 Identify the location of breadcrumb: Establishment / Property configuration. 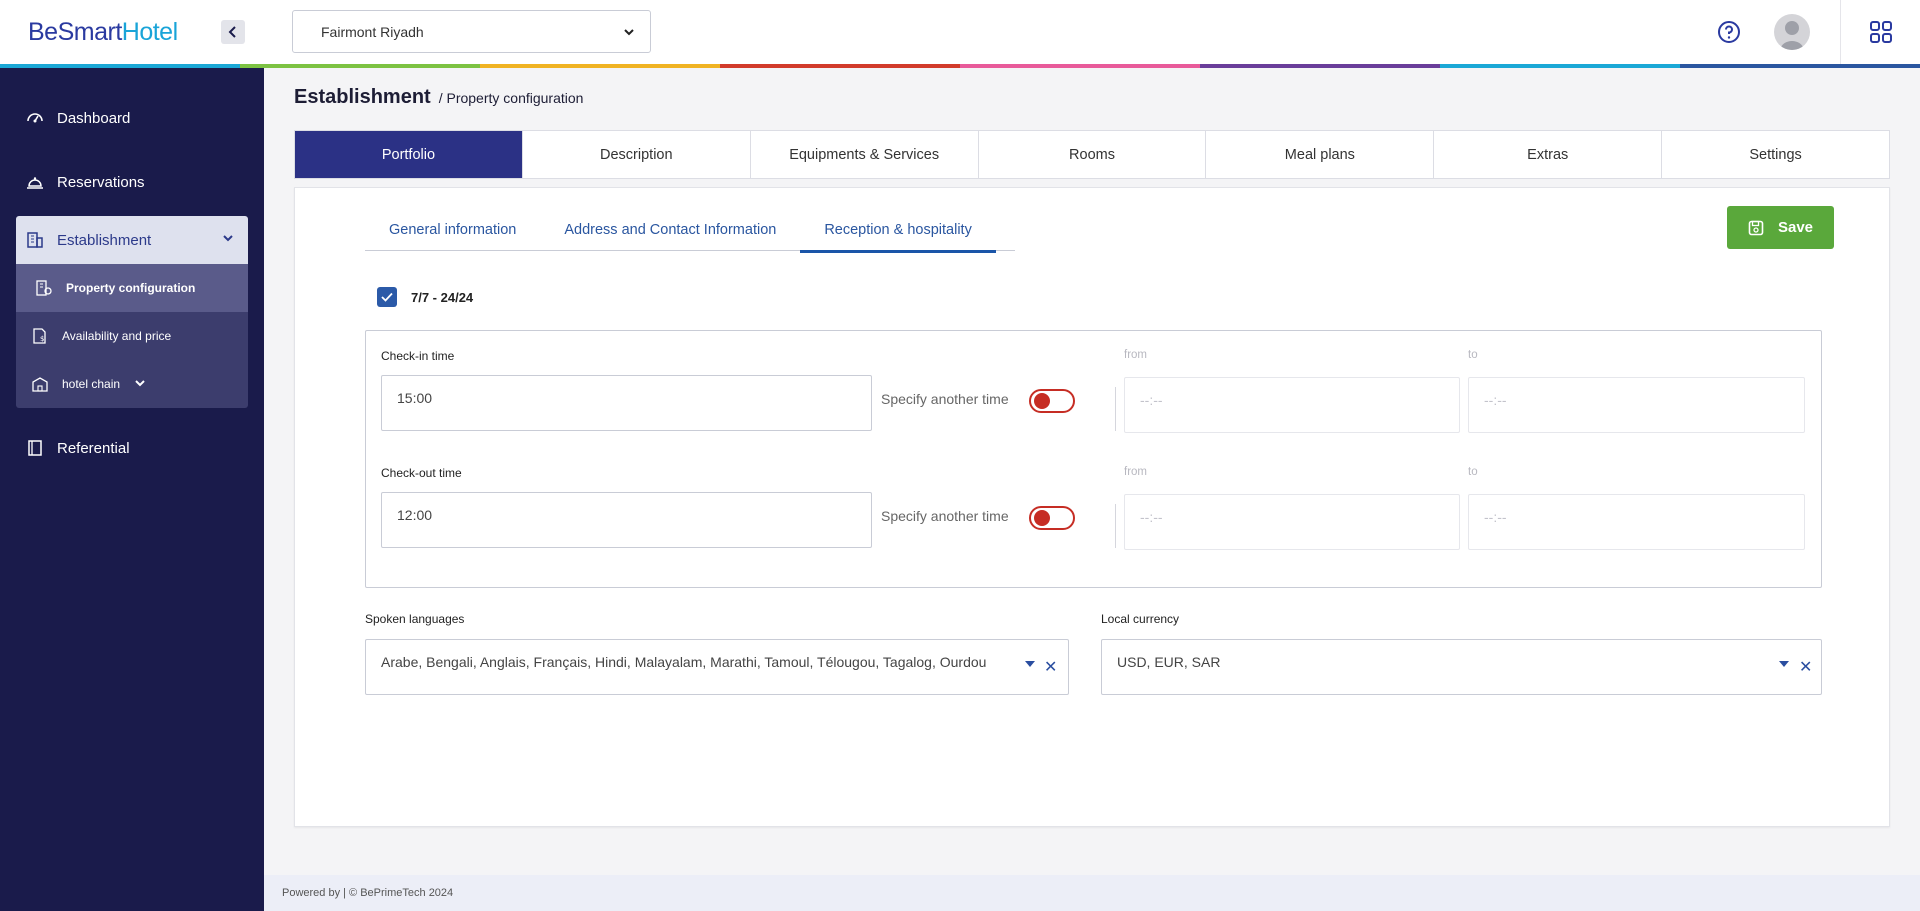
(438, 97).